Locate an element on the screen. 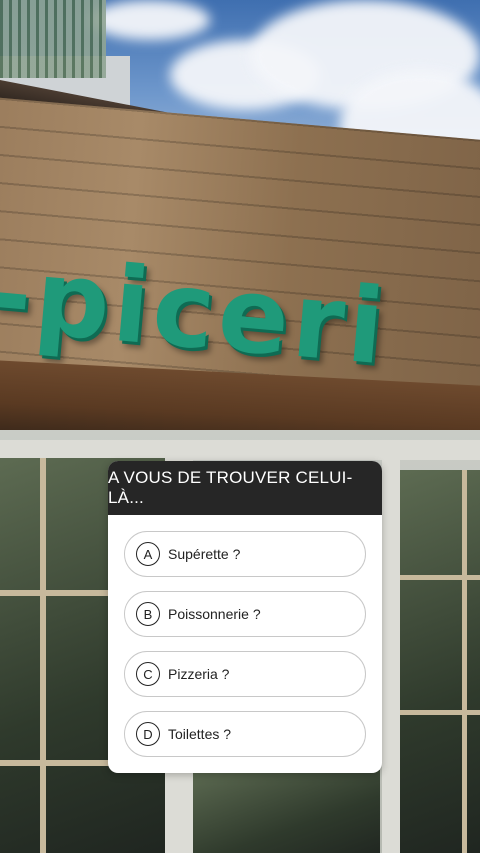 This screenshot has width=480, height=853. option-letter-badge: A is located at coordinates (148, 554).